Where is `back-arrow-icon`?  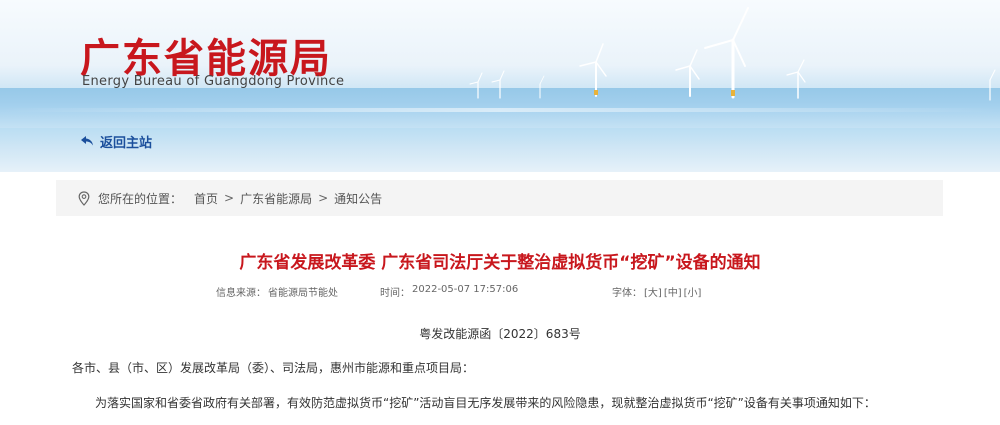
back-arrow-icon is located at coordinates (87, 141).